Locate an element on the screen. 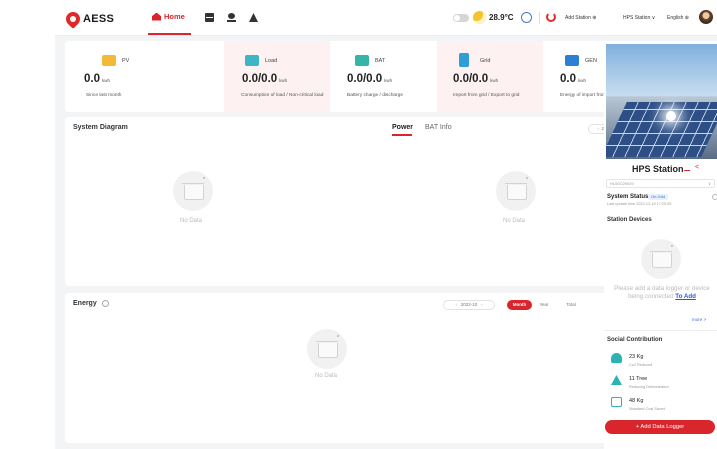  avatar is located at coordinates (706, 17).